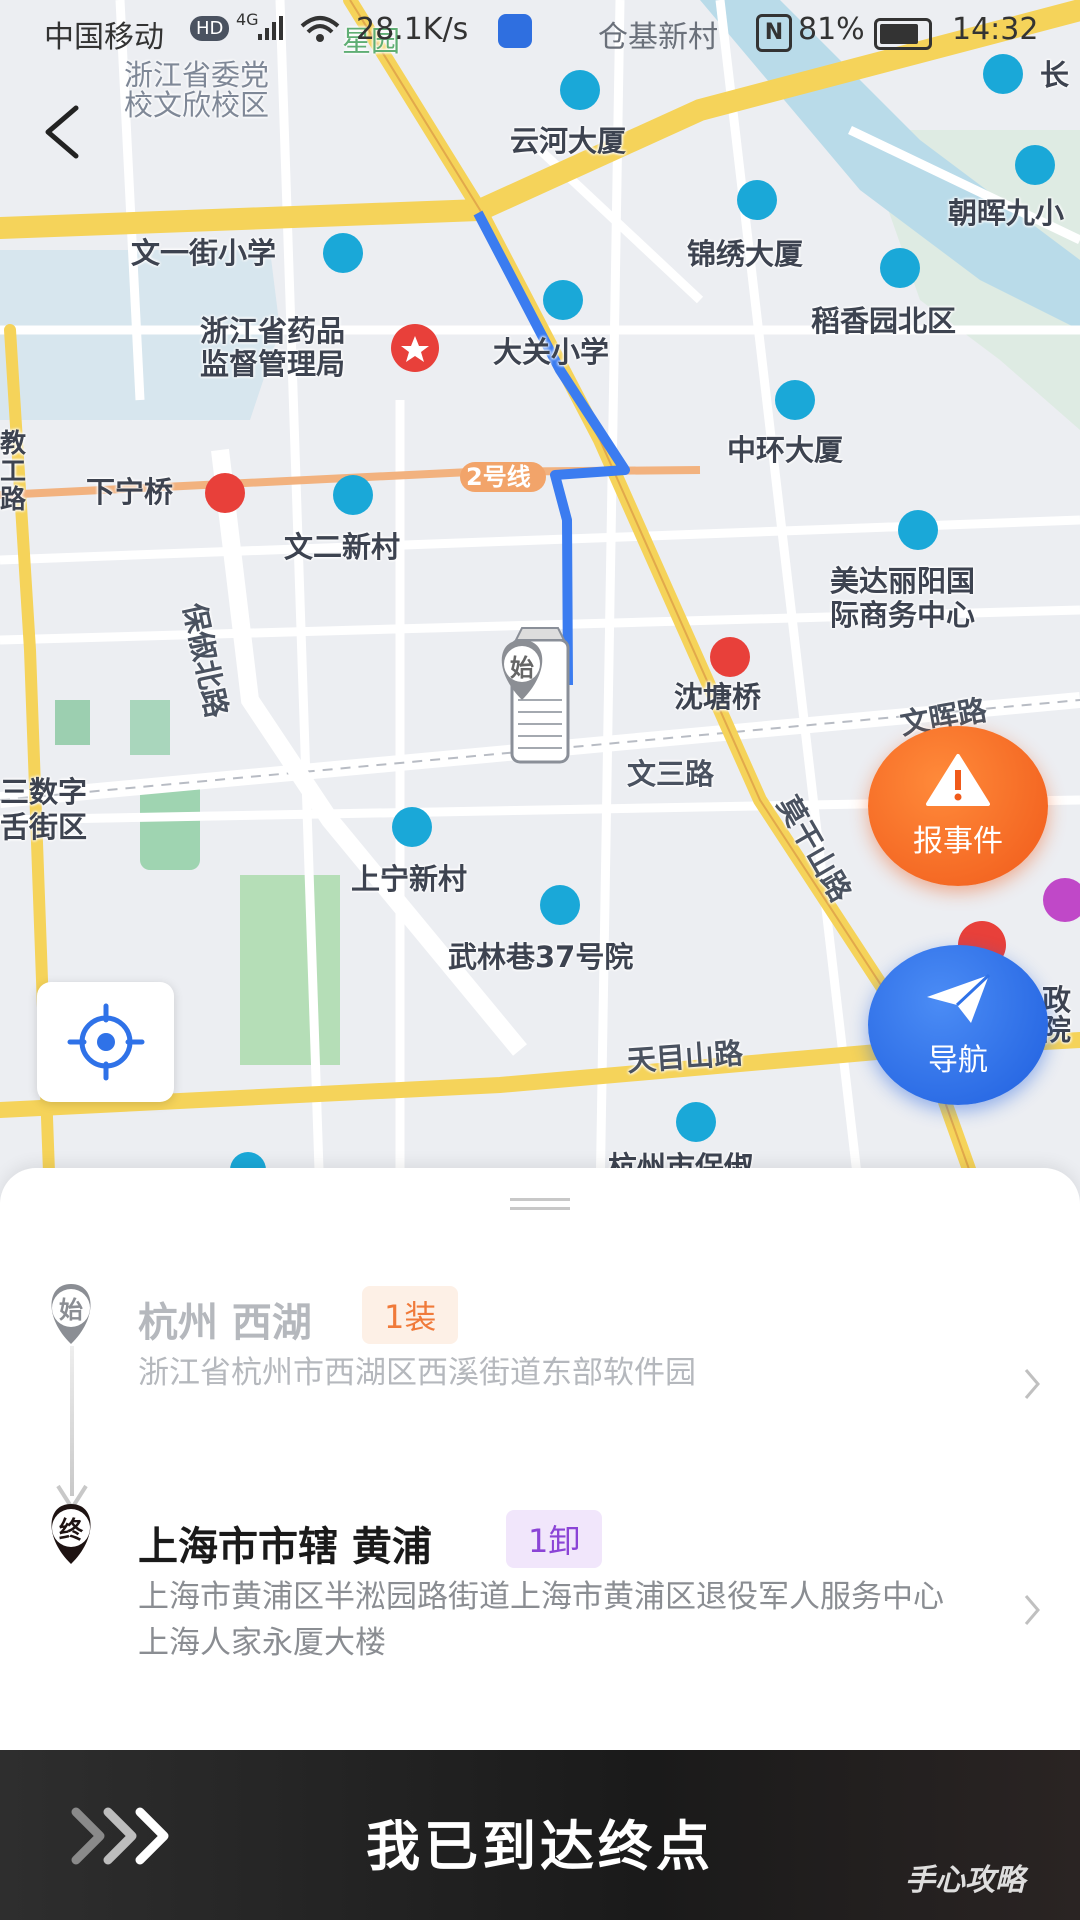 Image resolution: width=1080 pixels, height=1920 pixels. What do you see at coordinates (498, 477) in the screenshot?
I see `map-label-line2: 2号线` at bounding box center [498, 477].